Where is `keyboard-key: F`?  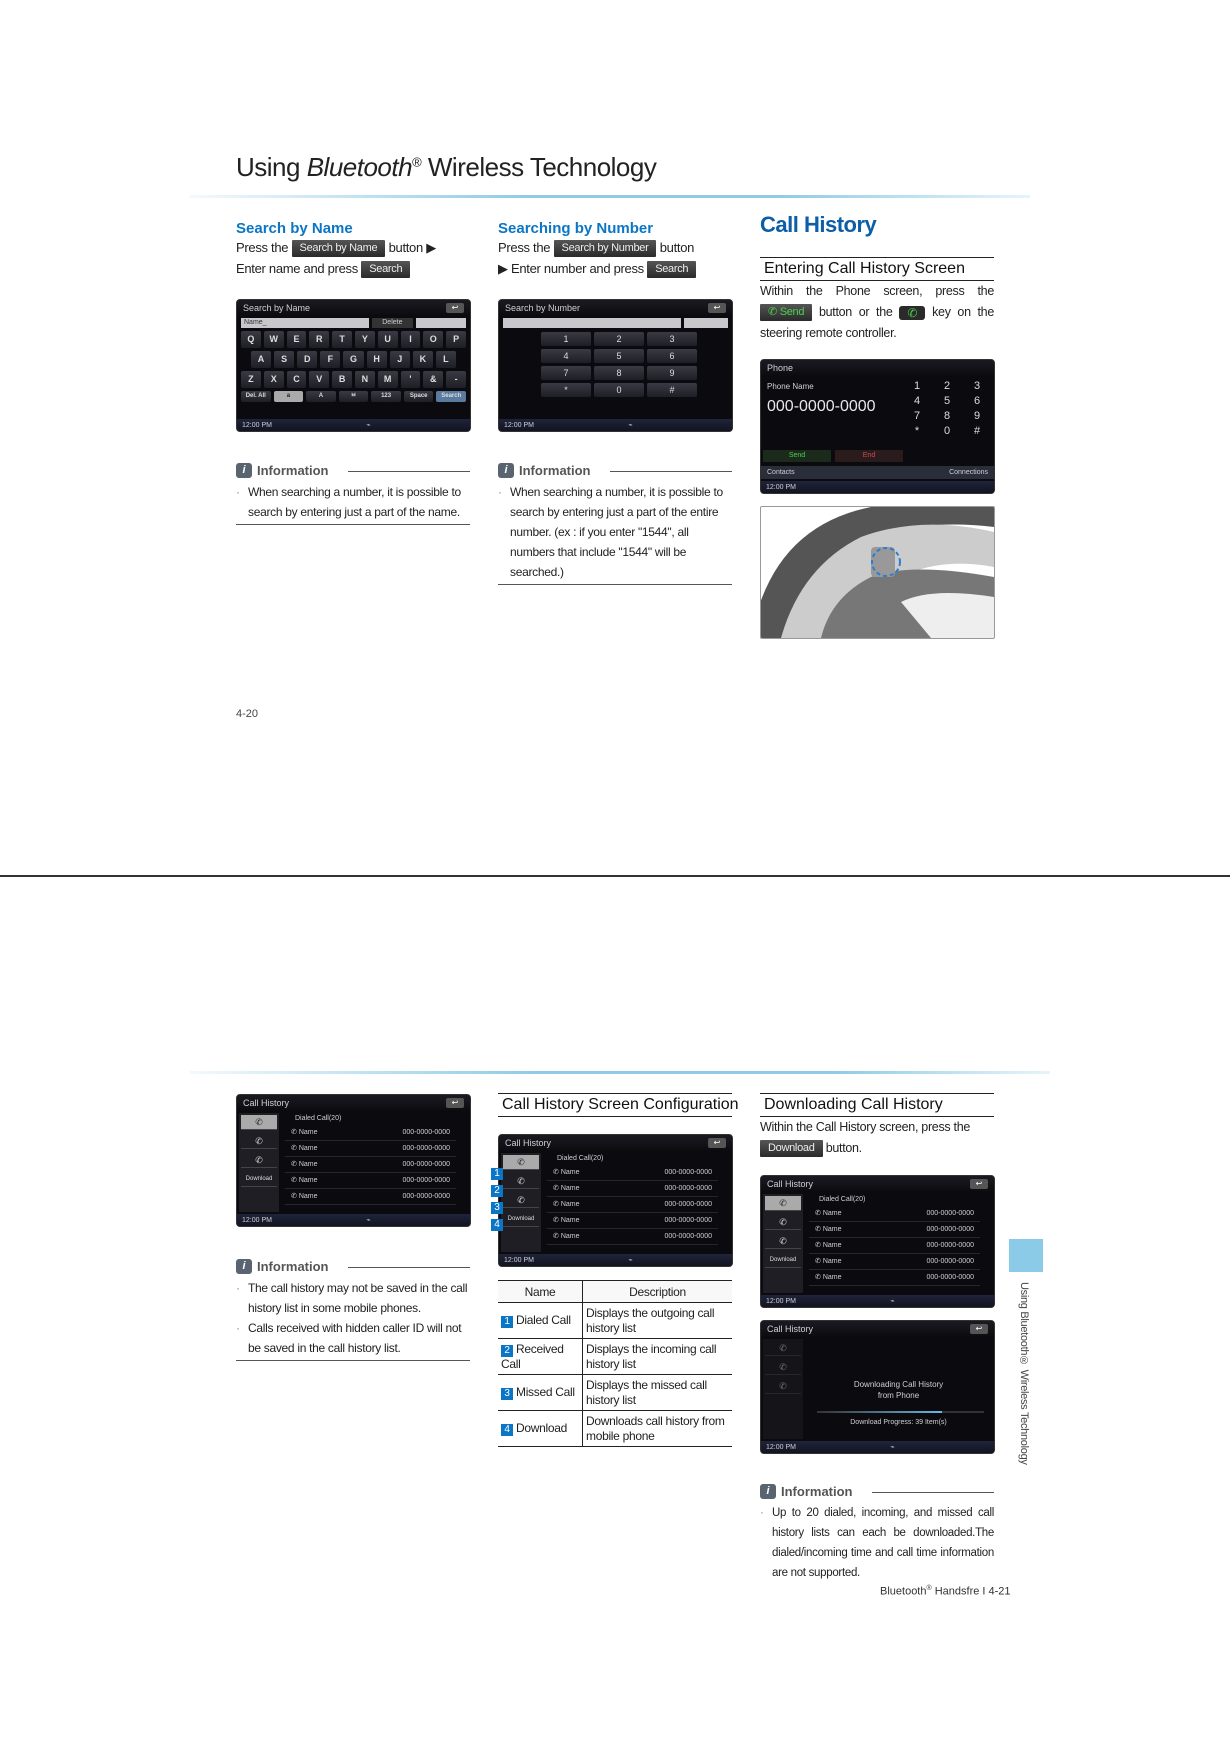 keyboard-key: F is located at coordinates (330, 359).